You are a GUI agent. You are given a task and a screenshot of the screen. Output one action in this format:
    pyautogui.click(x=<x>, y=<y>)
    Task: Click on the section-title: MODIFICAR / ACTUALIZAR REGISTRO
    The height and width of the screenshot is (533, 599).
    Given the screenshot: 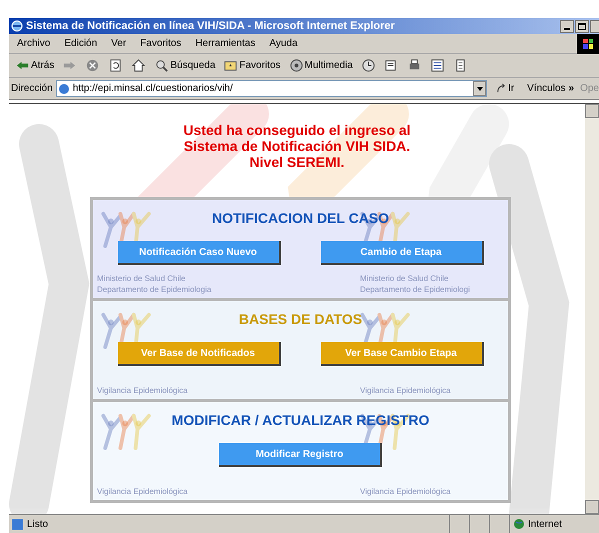 What is the action you would take?
    pyautogui.click(x=301, y=420)
    